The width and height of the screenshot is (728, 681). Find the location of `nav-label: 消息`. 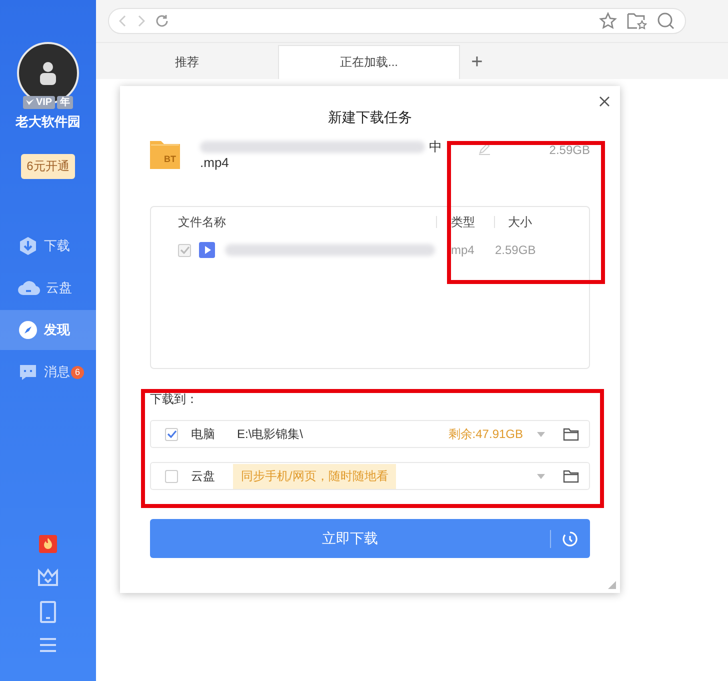

nav-label: 消息 is located at coordinates (57, 372).